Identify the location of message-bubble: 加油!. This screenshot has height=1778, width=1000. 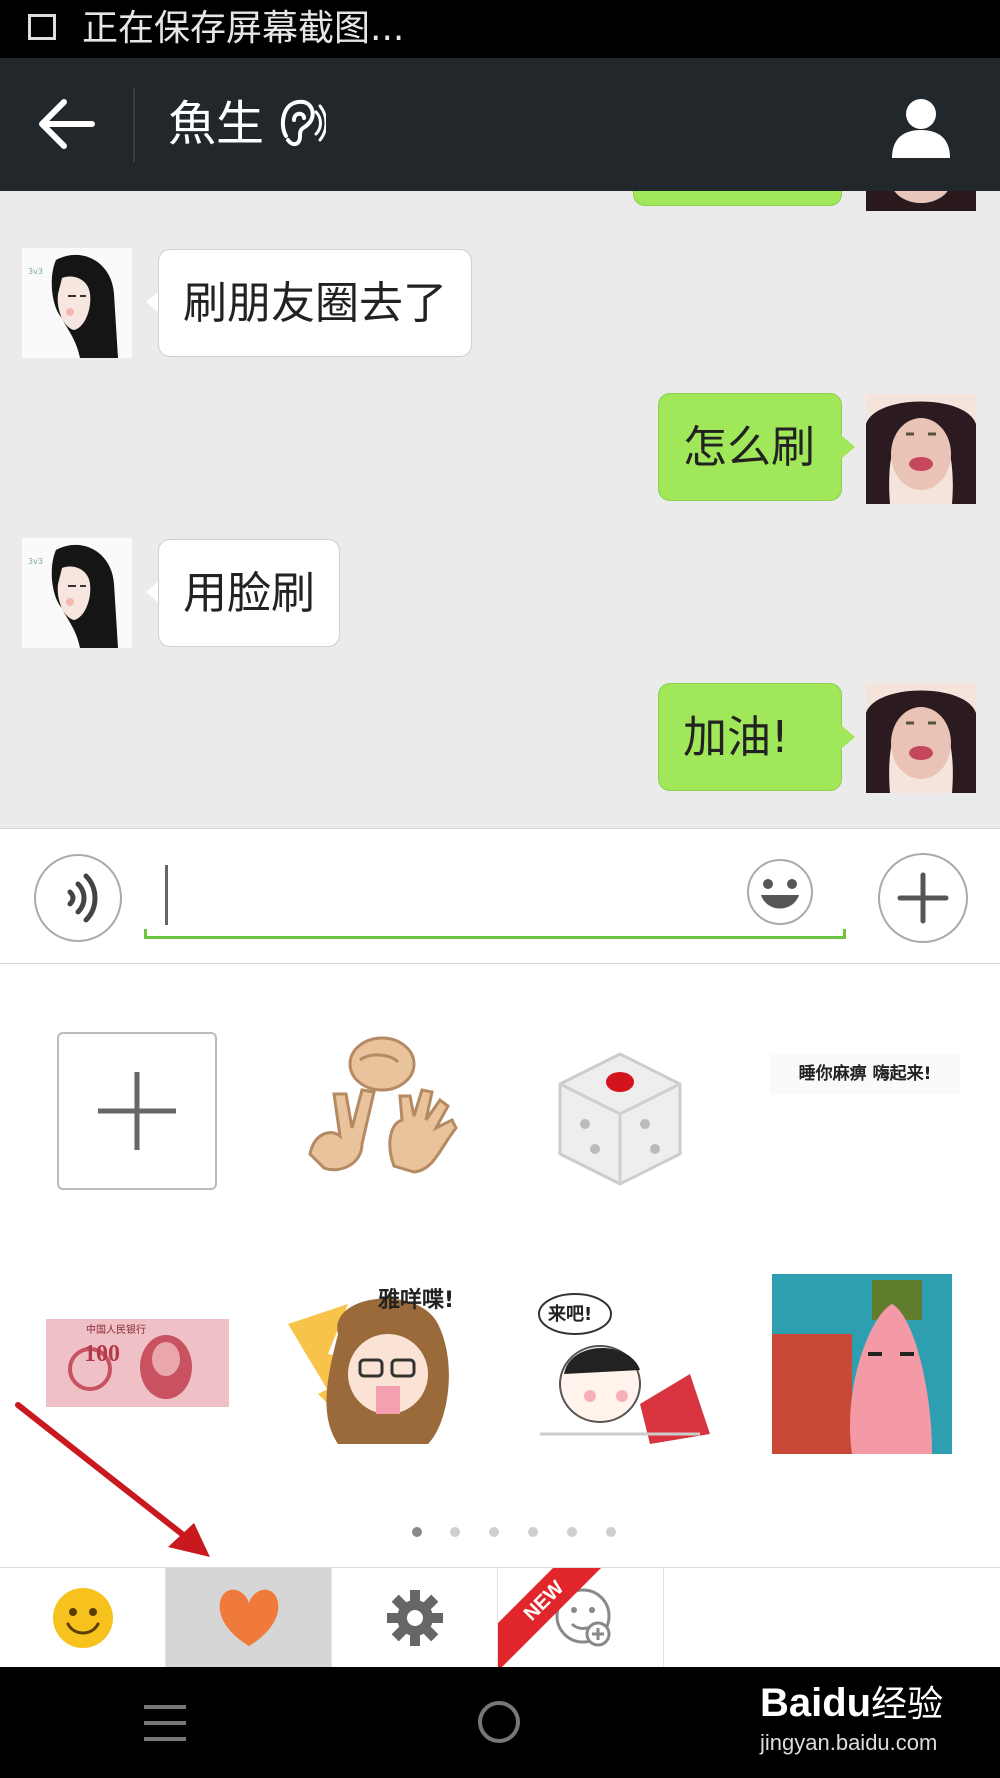
(750, 737).